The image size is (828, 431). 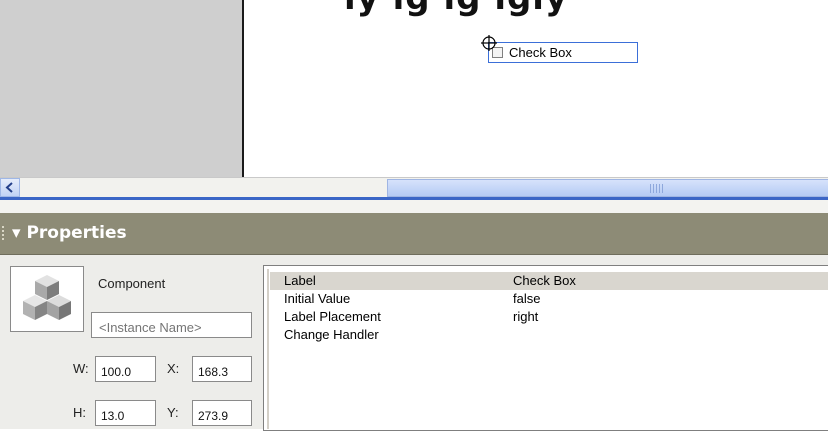 I want to click on param-name: Initial Value, so click(x=317, y=298).